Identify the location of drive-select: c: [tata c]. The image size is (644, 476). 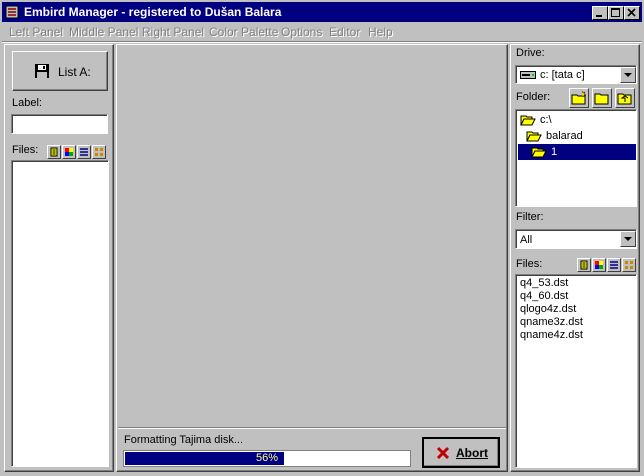
(576, 74).